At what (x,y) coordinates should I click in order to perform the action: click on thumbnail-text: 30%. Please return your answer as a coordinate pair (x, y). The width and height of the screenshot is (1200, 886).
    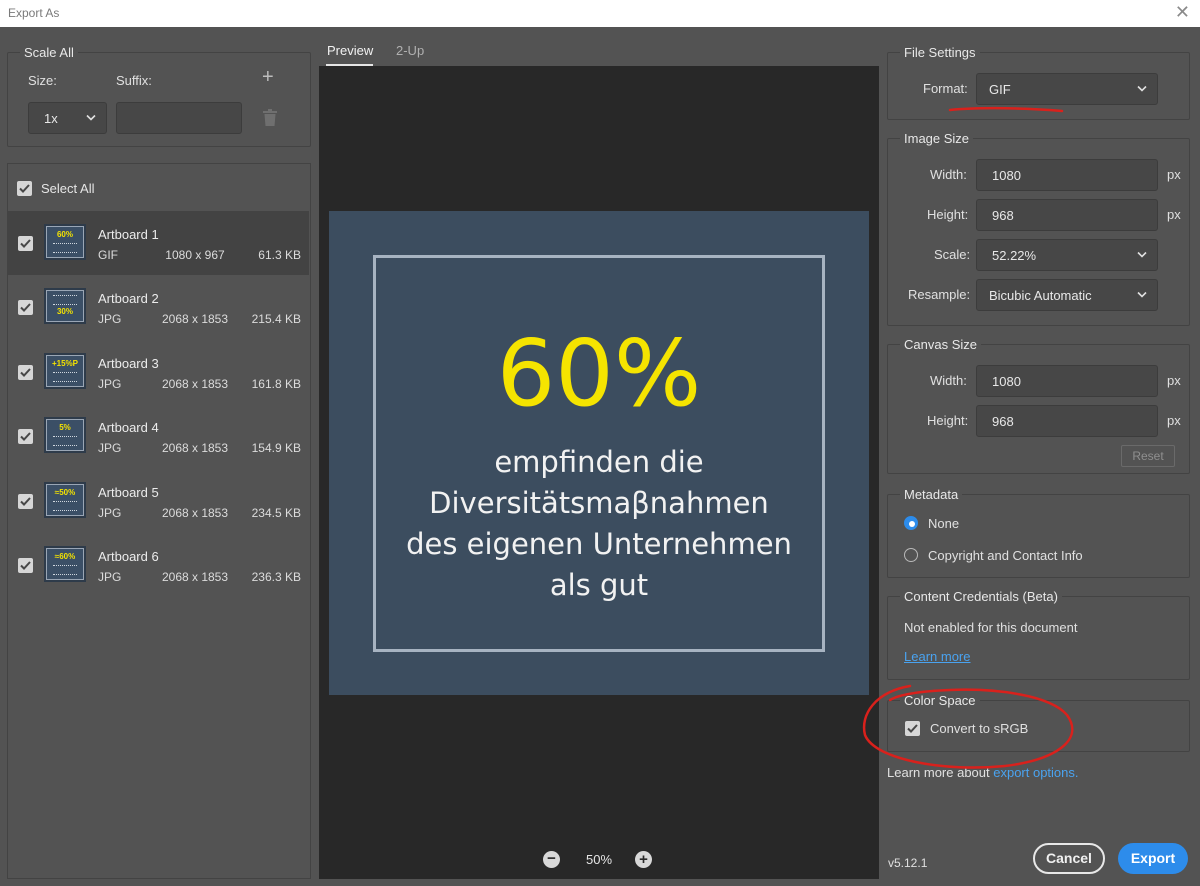
    Looking at the image, I should click on (64, 311).